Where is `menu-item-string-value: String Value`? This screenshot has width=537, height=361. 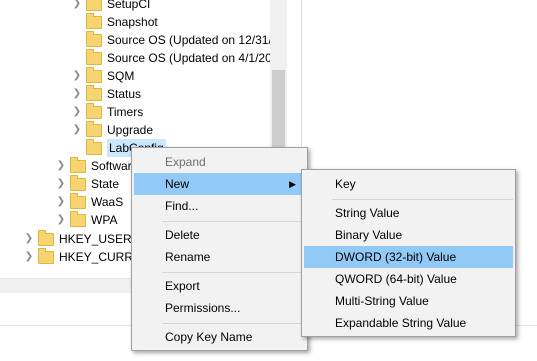
menu-item-string-value: String Value is located at coordinates (408, 213).